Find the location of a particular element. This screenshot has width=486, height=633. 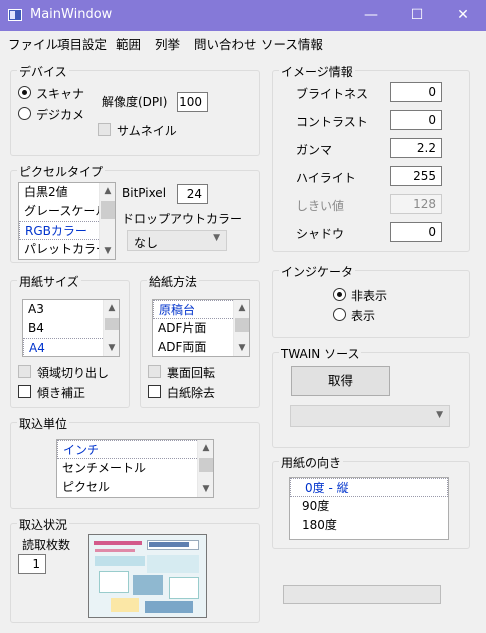

menu-range: 範囲 is located at coordinates (128, 43).